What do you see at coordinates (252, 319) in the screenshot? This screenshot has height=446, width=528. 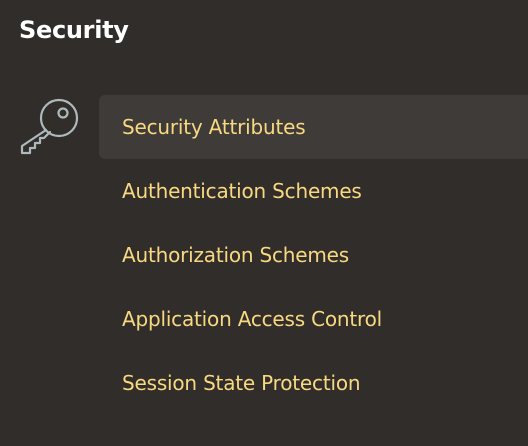 I see `nav-item-label: Application Access Control` at bounding box center [252, 319].